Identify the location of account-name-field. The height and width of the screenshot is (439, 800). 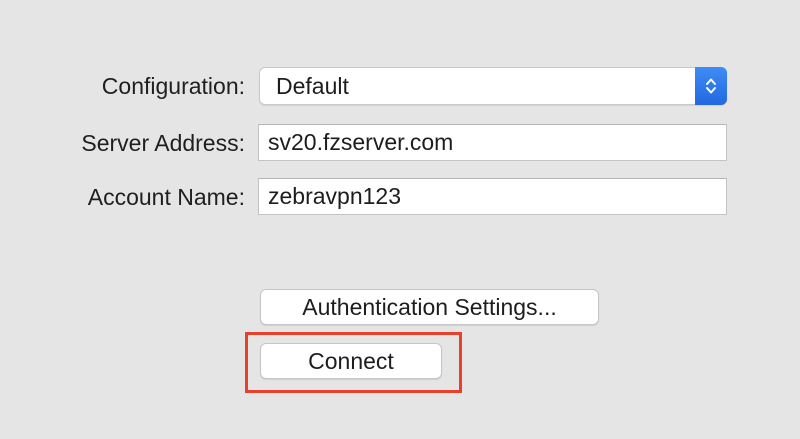
(492, 196).